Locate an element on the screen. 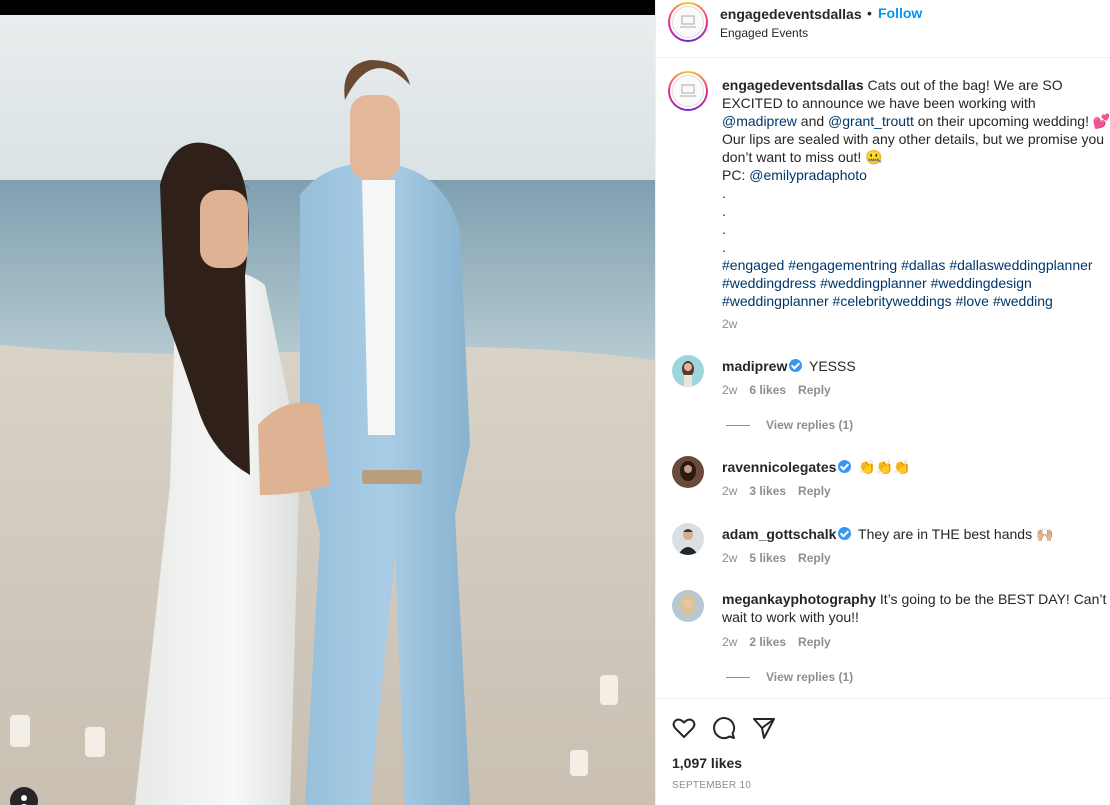 The width and height of the screenshot is (1110, 805). hashtag: #engaged is located at coordinates (753, 265).